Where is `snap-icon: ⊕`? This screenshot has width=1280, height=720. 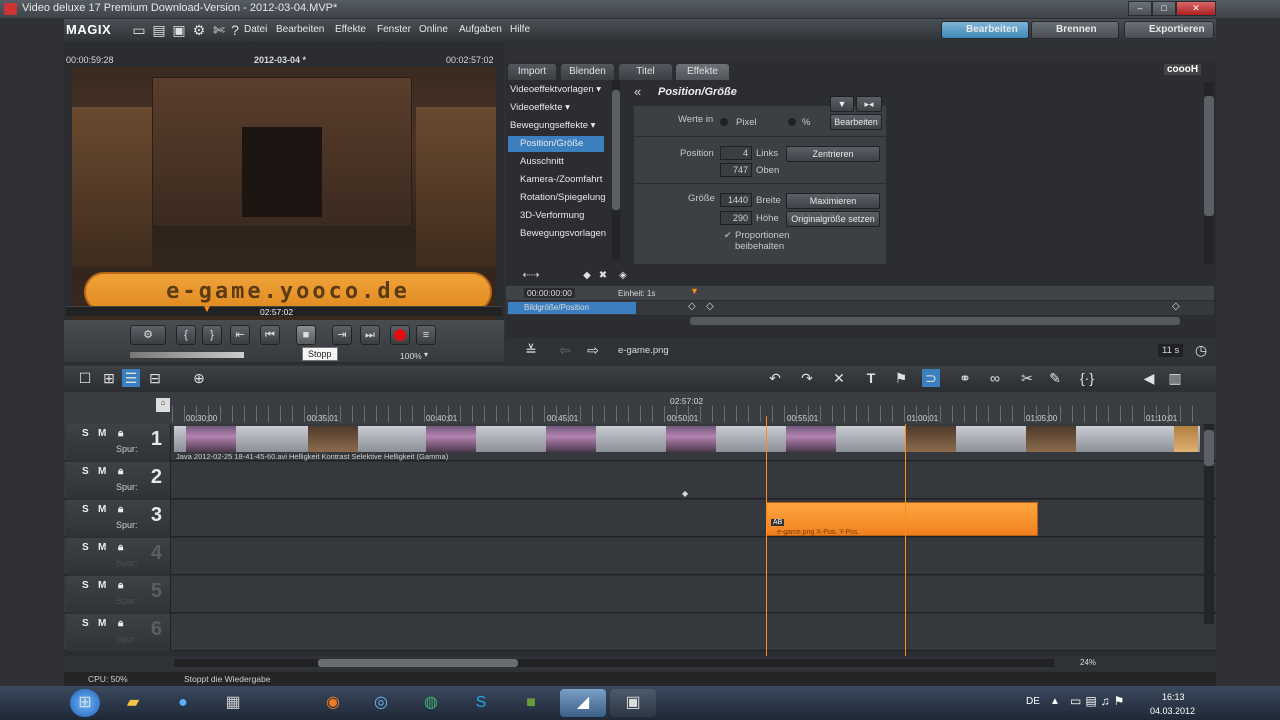 snap-icon: ⊕ is located at coordinates (199, 378).